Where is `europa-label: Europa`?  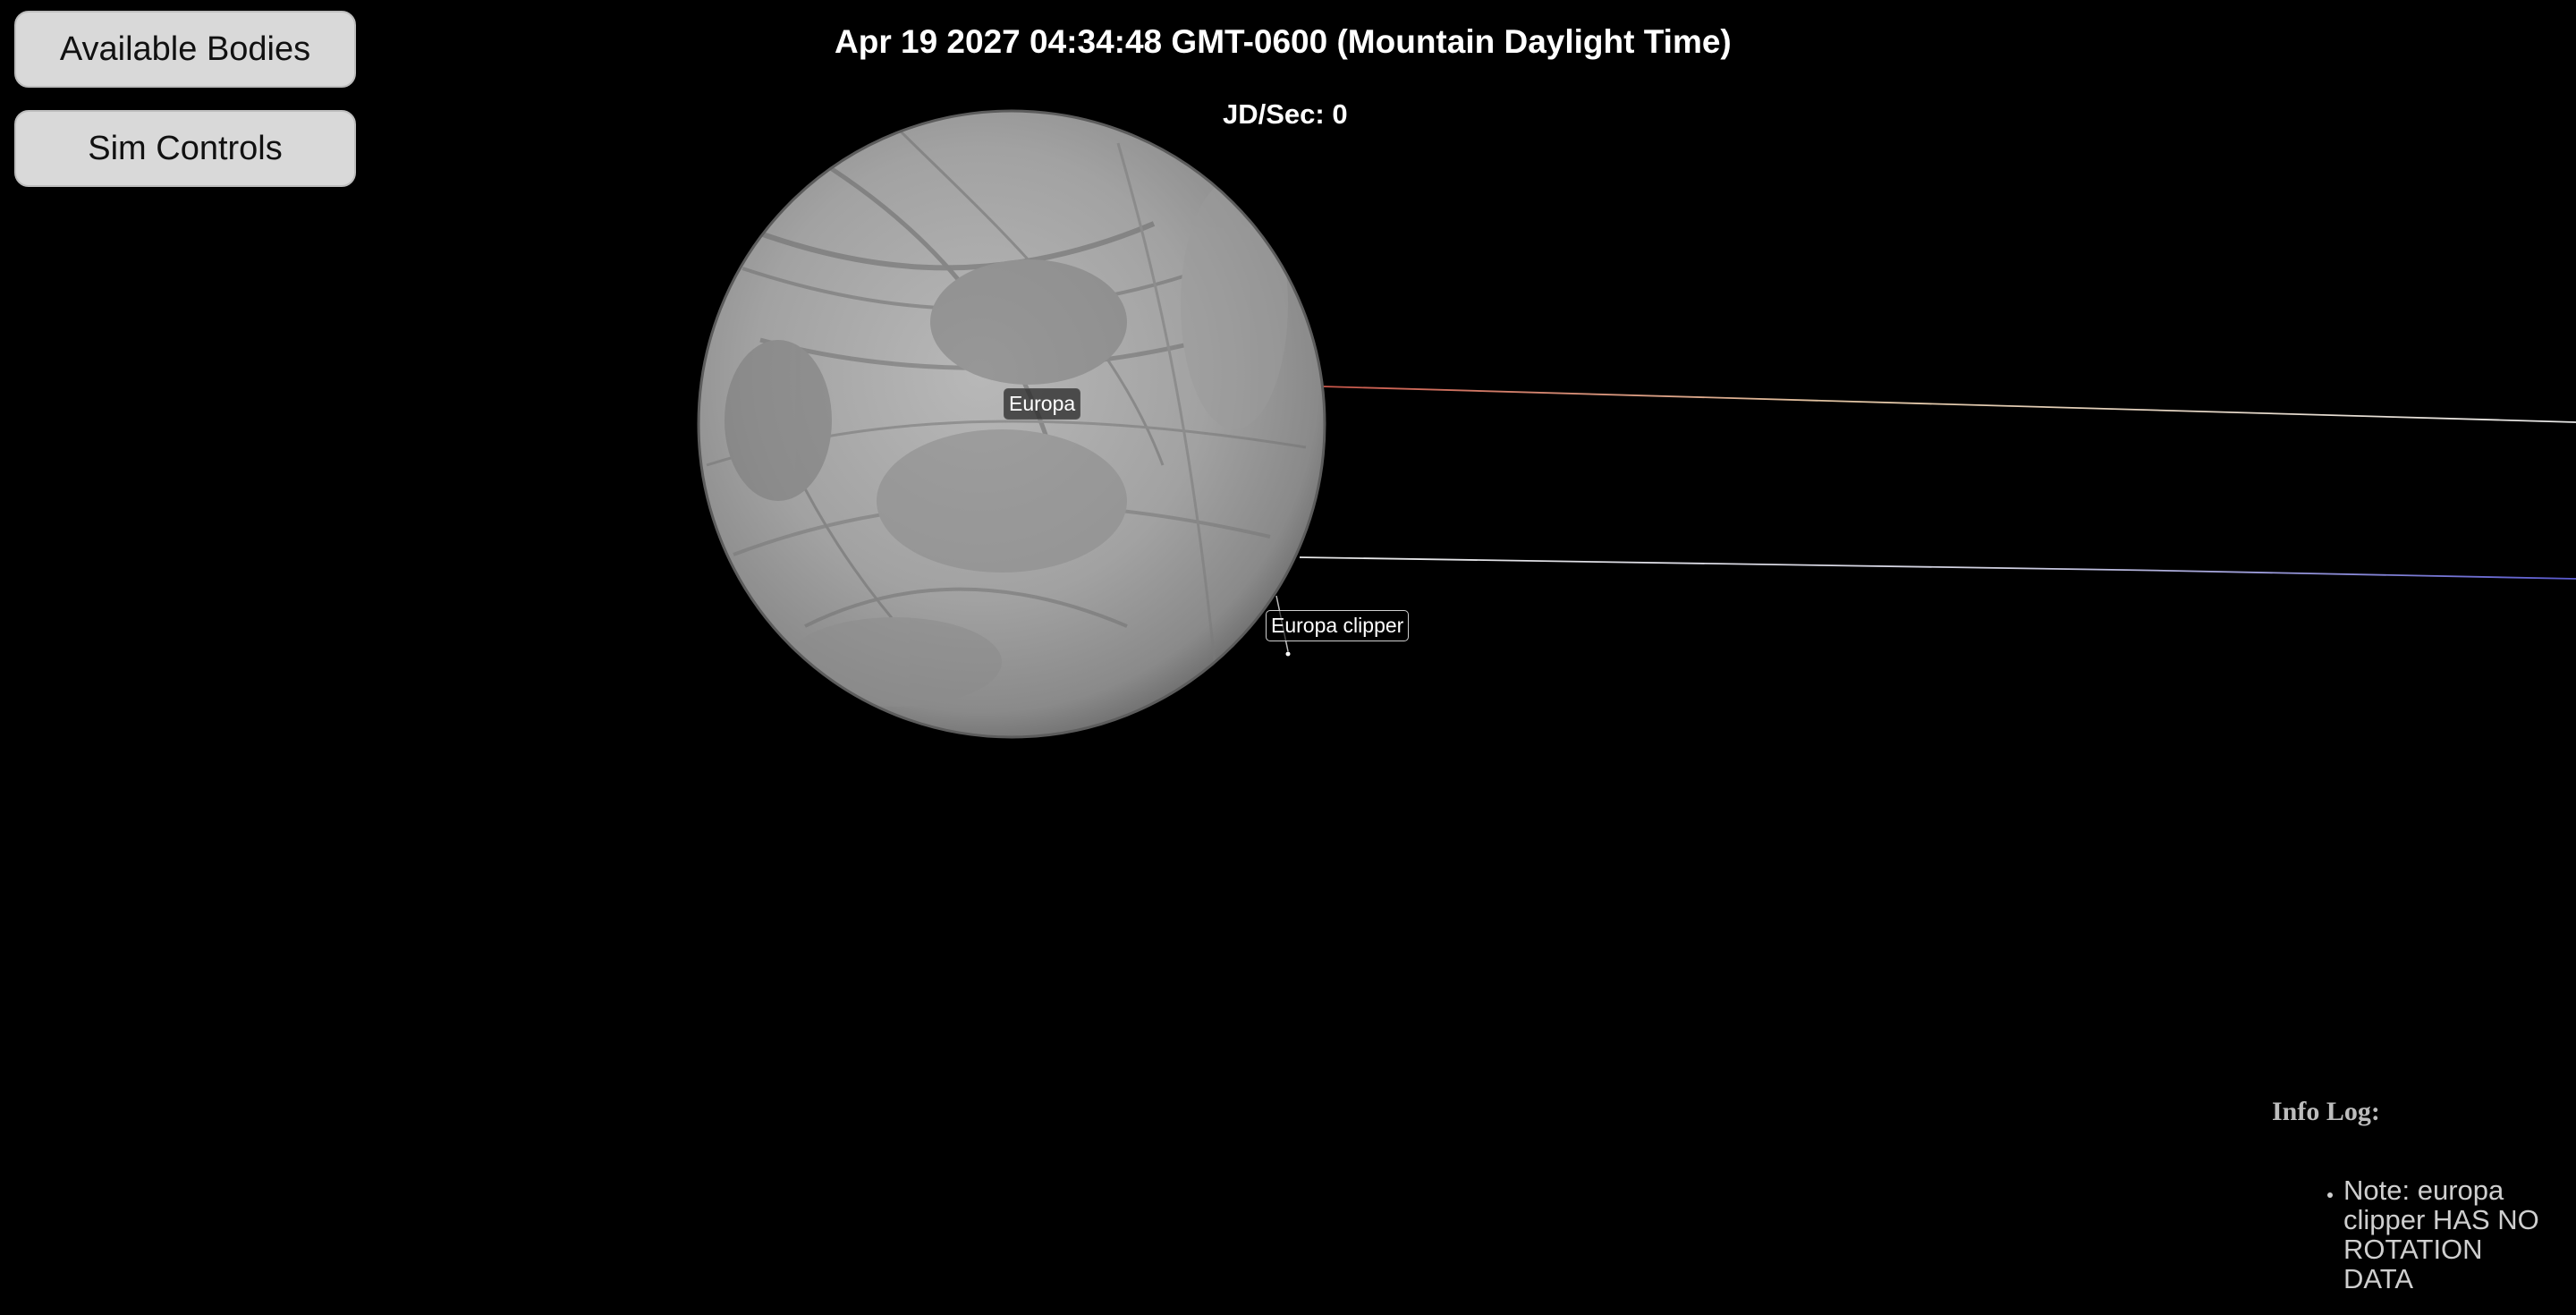 europa-label: Europa is located at coordinates (1042, 404).